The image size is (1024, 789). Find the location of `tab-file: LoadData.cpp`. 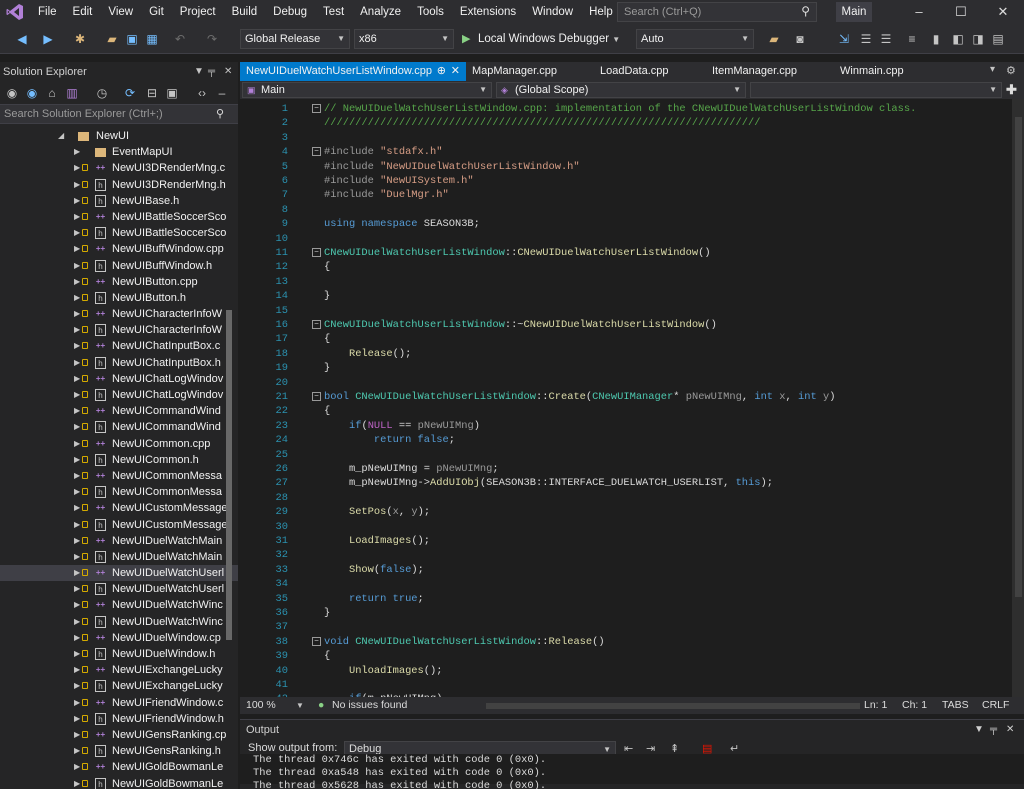

tab-file: LoadData.cpp is located at coordinates (650, 71).